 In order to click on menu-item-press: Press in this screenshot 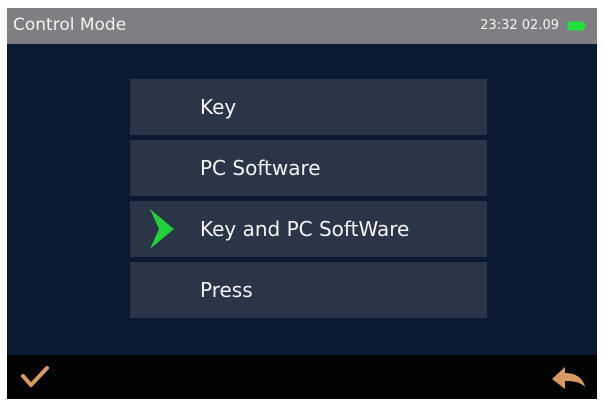, I will do `click(308, 290)`.